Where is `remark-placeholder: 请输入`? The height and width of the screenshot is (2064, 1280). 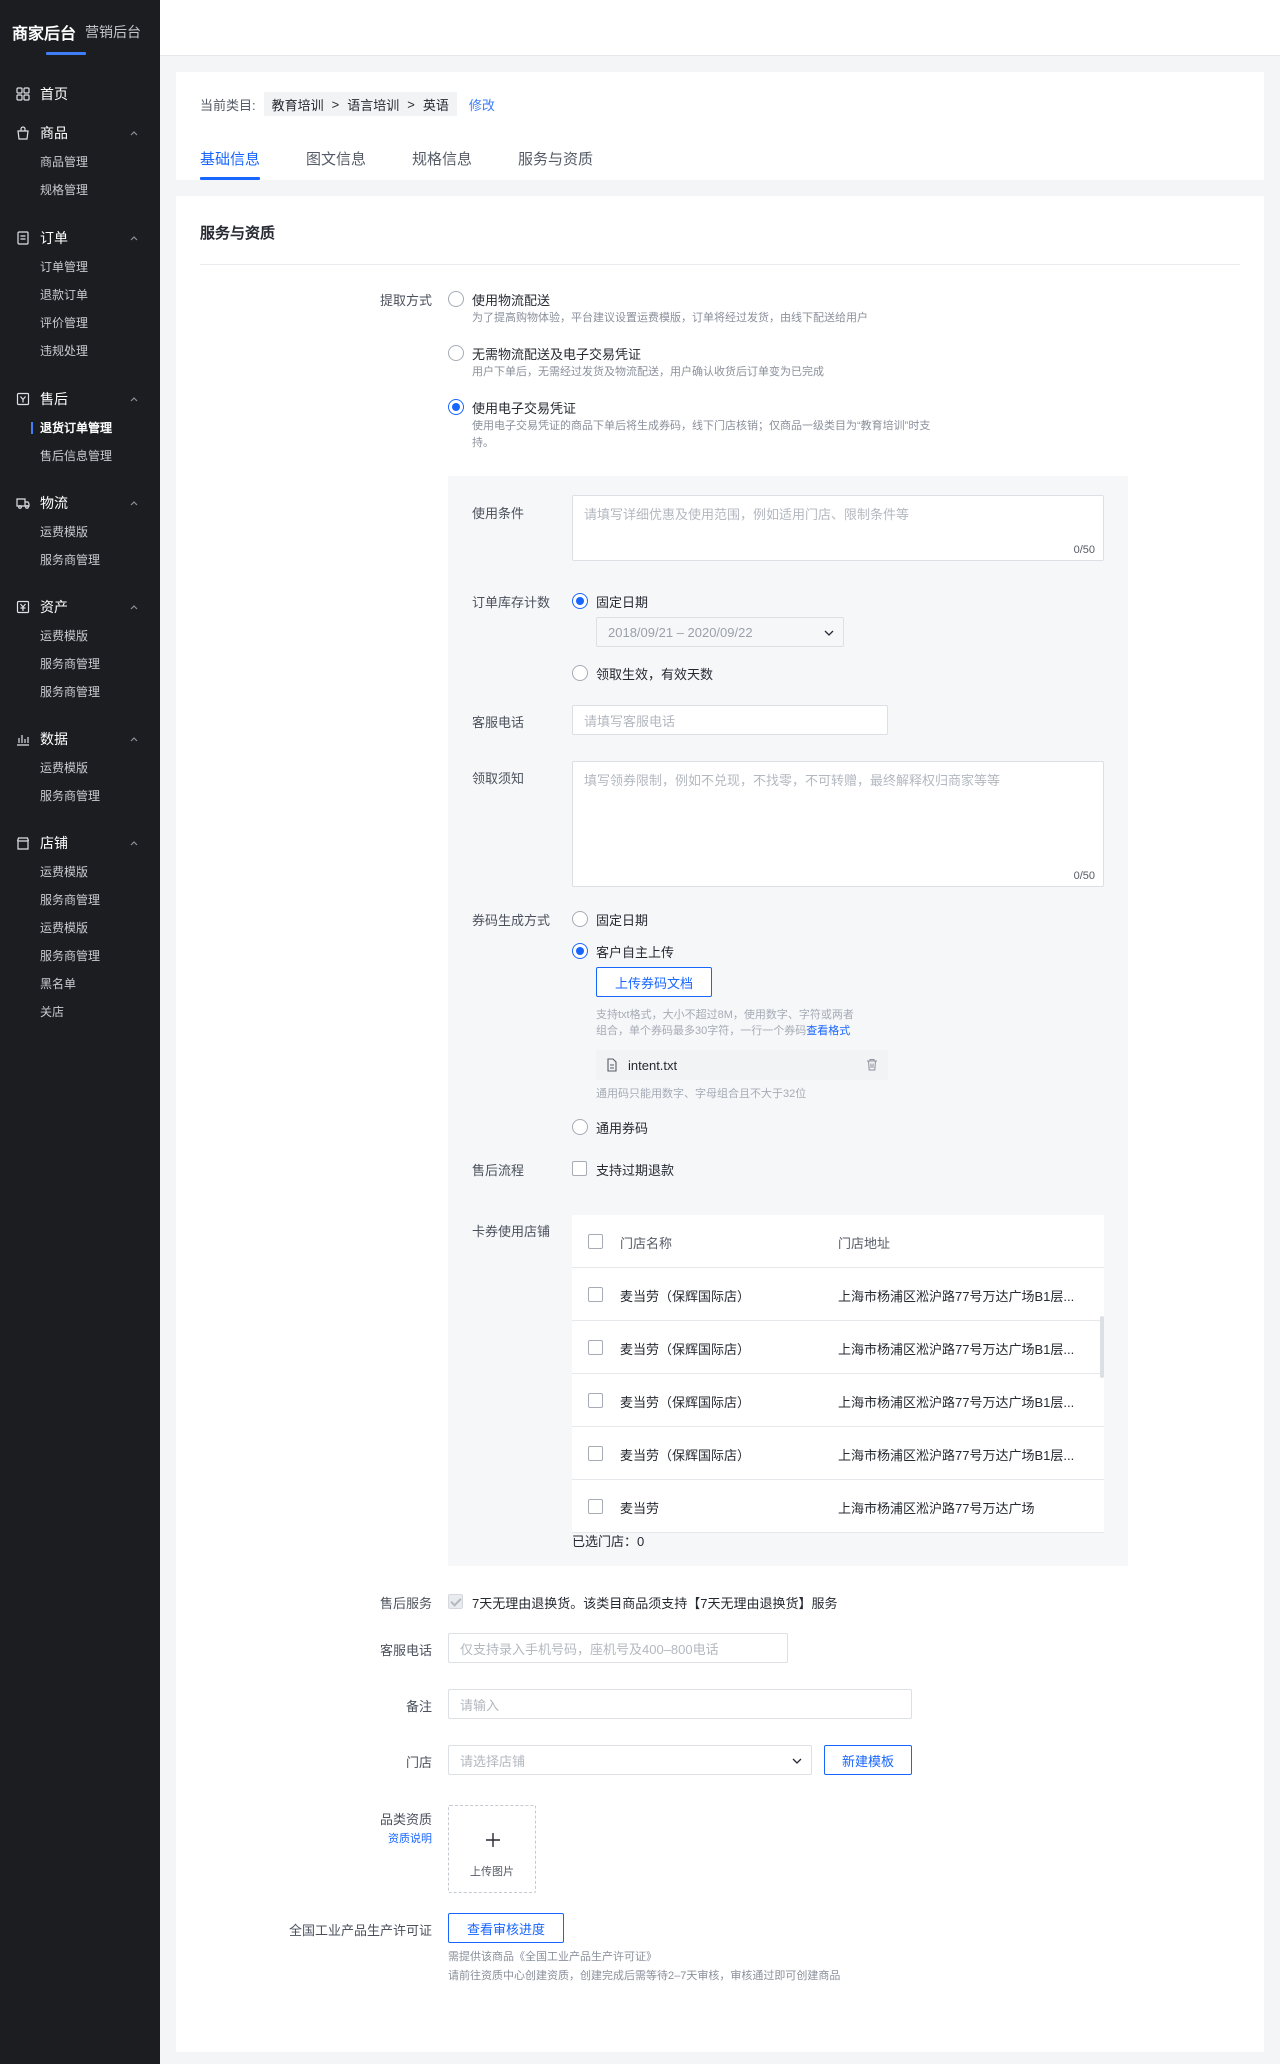
remark-placeholder: 请输入 is located at coordinates (480, 1705).